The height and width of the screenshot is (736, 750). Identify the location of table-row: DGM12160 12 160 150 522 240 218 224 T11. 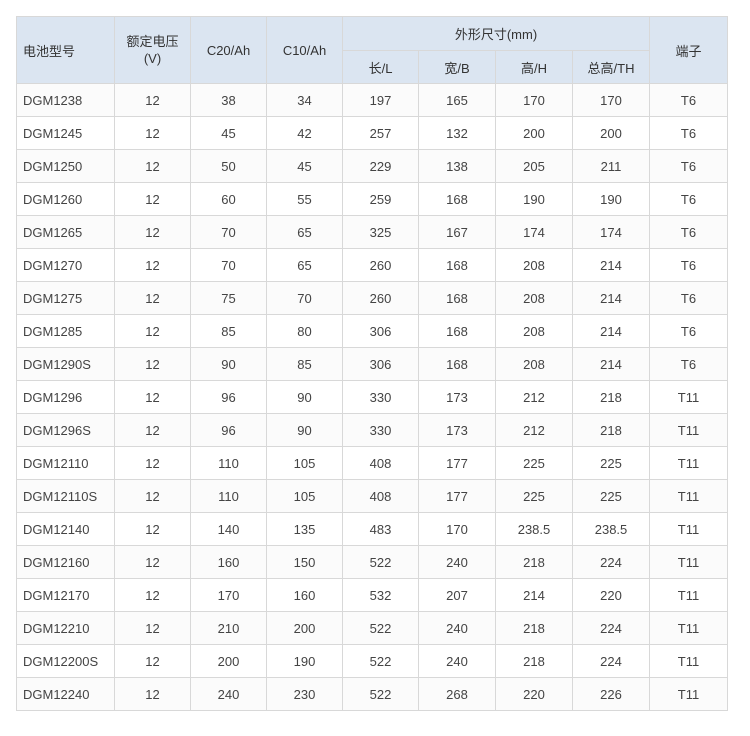
(372, 562).